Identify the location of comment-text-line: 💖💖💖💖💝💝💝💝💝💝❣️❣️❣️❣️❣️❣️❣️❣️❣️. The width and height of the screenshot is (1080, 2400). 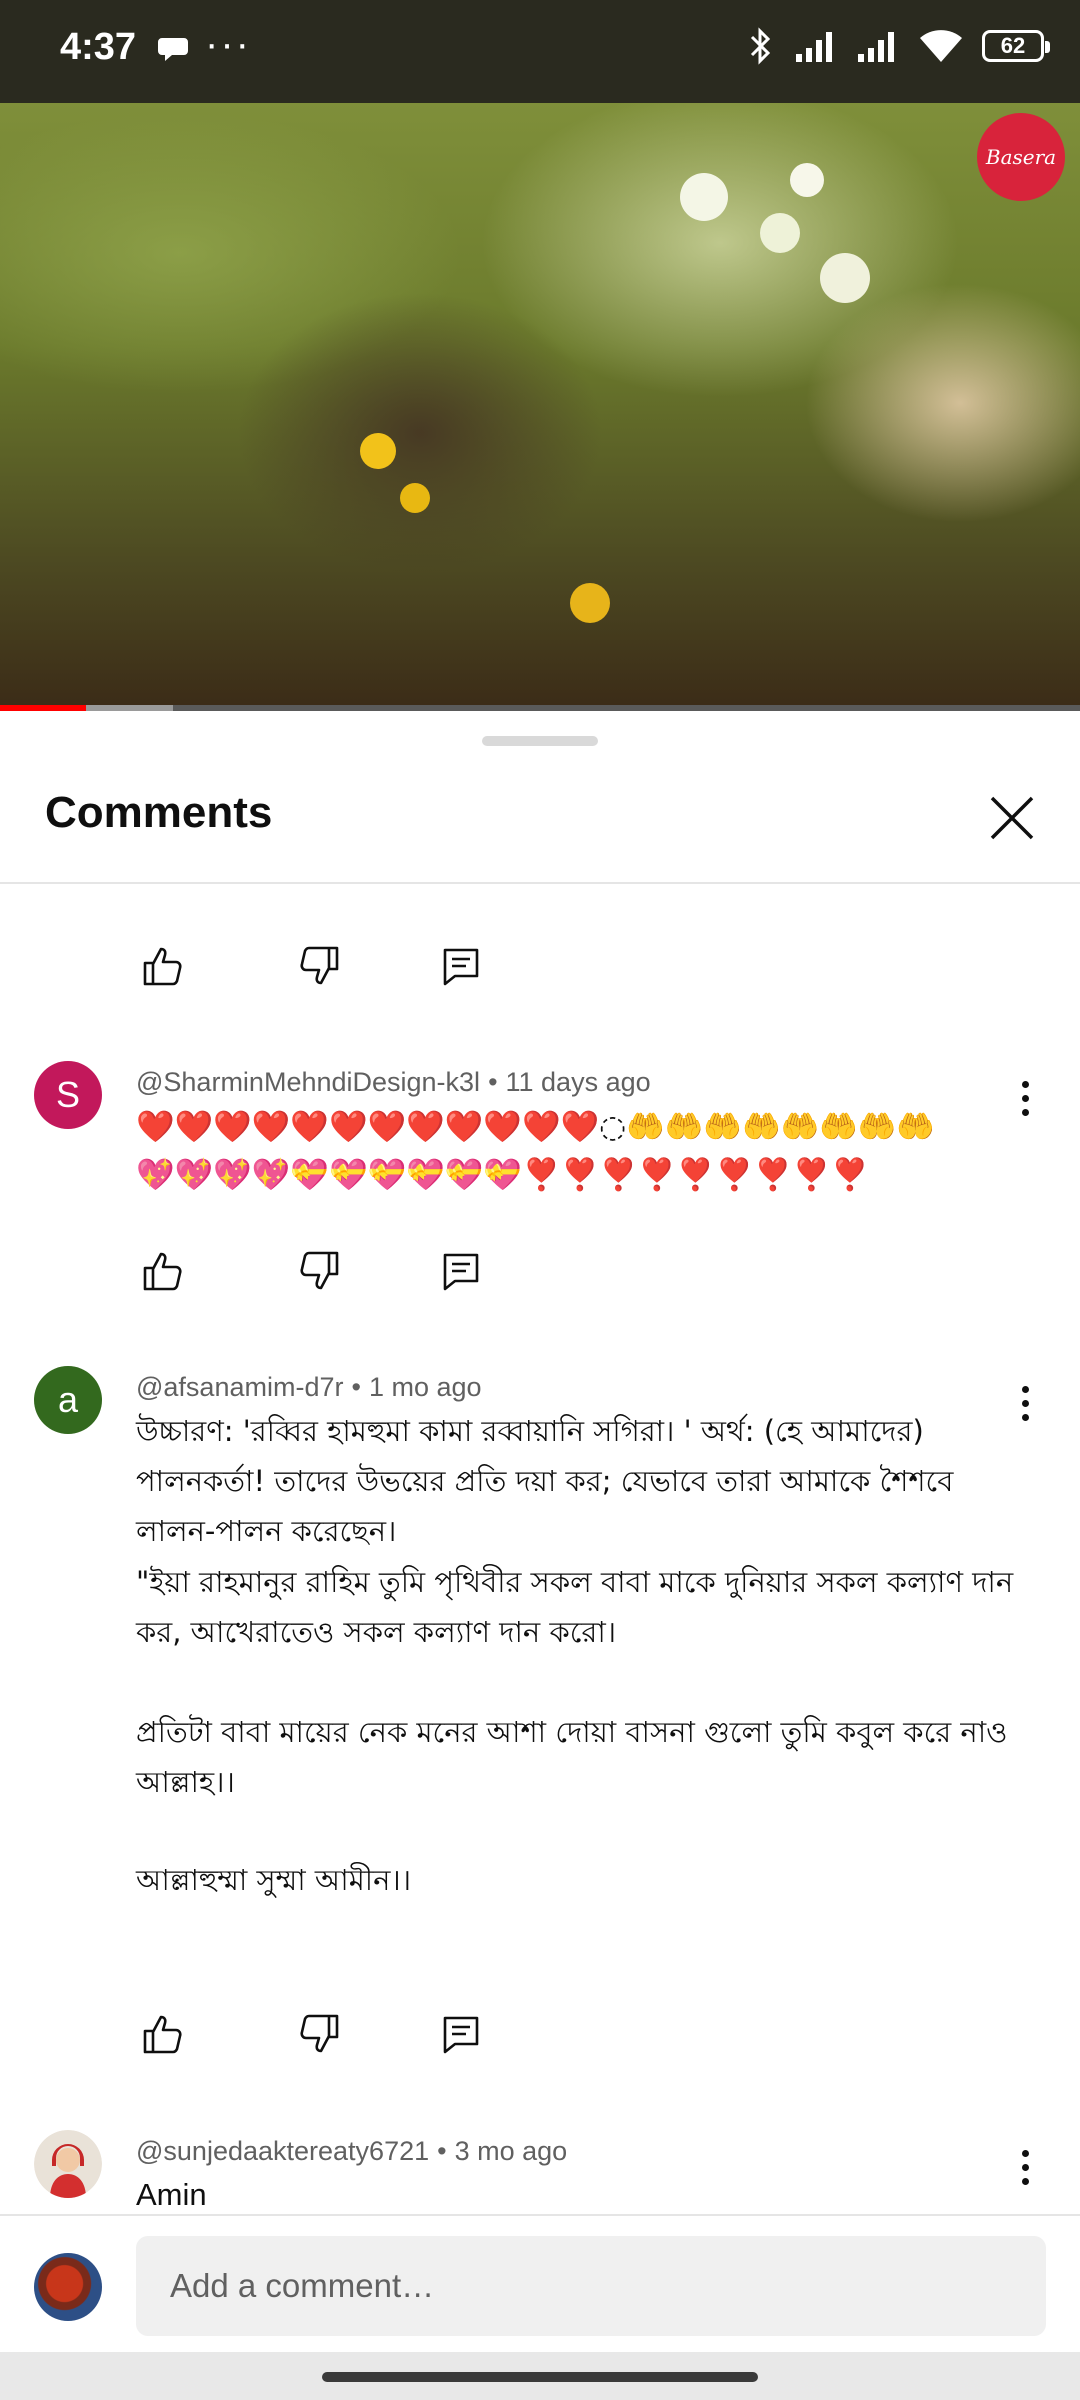
(503, 1175).